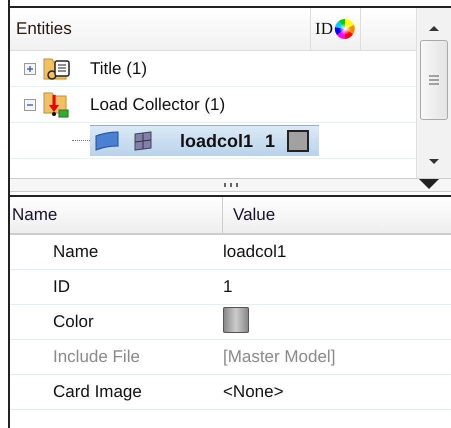 The width and height of the screenshot is (451, 428). Describe the element at coordinates (227, 287) in the screenshot. I see `property-value: 1` at that location.